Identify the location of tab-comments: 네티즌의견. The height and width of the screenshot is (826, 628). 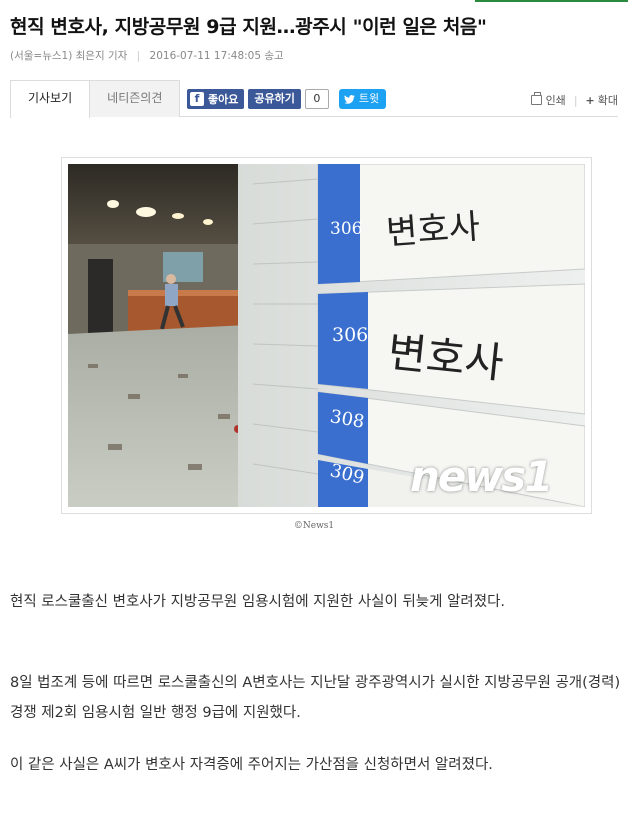
(135, 98).